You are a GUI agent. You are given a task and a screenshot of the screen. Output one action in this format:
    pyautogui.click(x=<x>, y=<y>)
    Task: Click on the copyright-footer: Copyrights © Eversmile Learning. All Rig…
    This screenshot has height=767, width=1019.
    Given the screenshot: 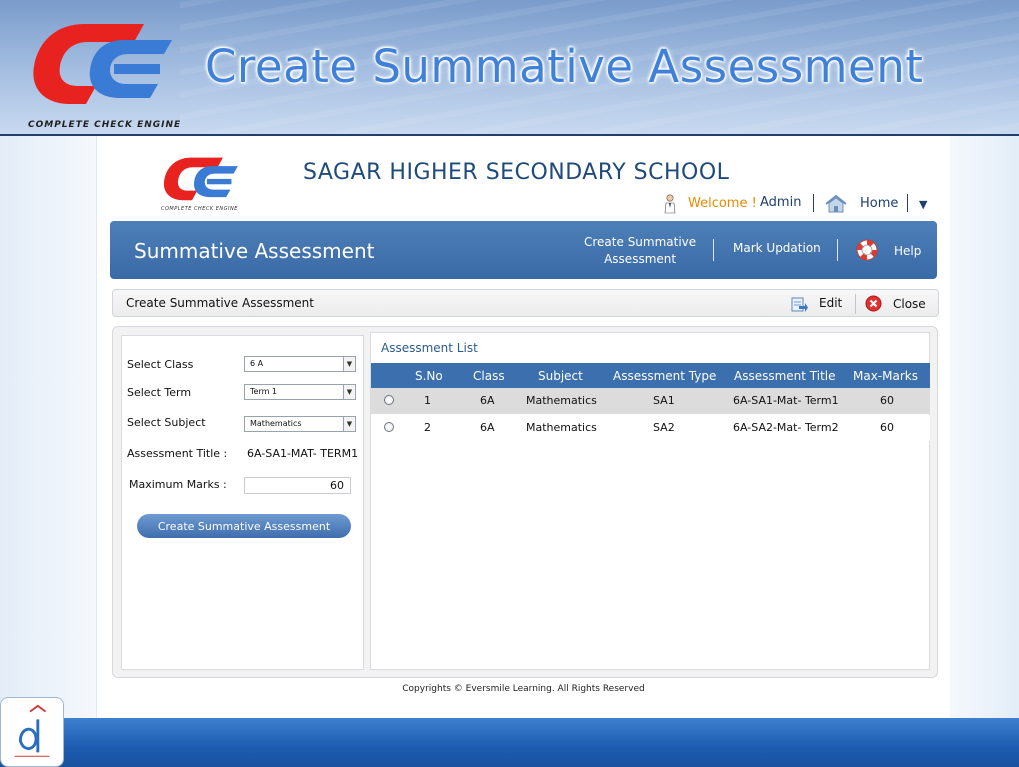 What is the action you would take?
    pyautogui.click(x=523, y=689)
    